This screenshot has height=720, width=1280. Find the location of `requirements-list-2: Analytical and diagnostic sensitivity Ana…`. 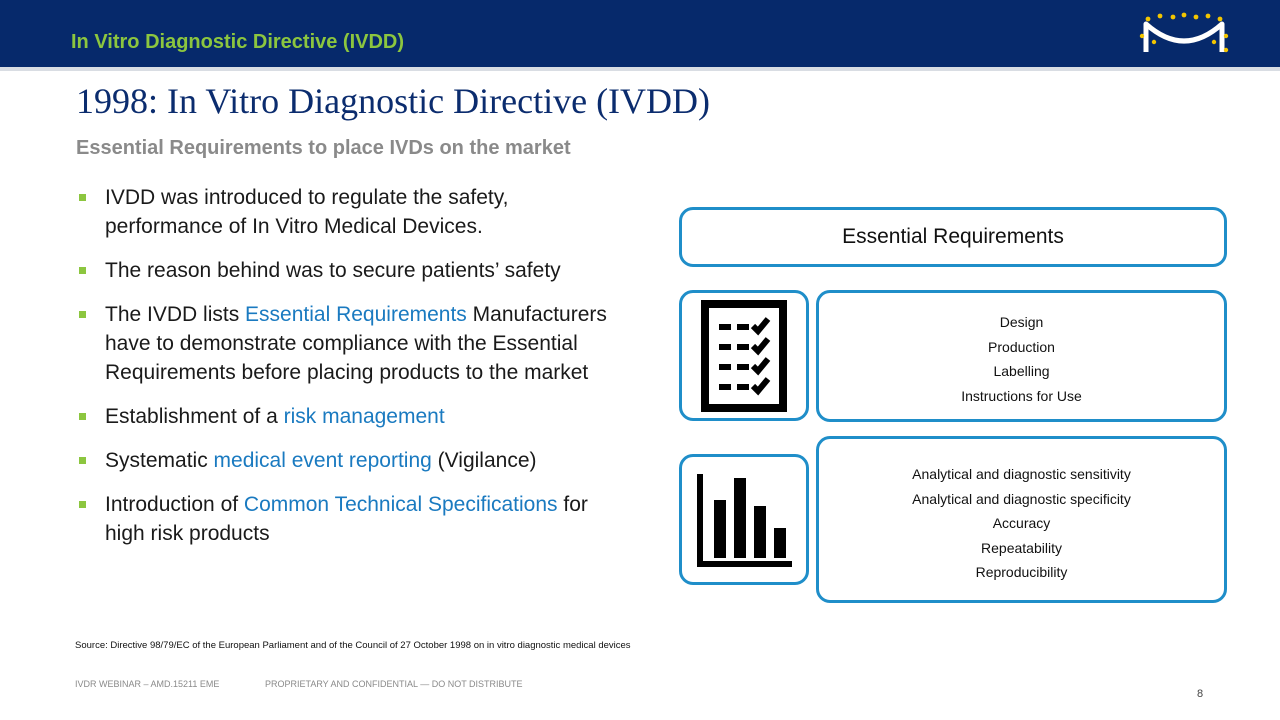

requirements-list-2: Analytical and diagnostic sensitivity Ana… is located at coordinates (1021, 523).